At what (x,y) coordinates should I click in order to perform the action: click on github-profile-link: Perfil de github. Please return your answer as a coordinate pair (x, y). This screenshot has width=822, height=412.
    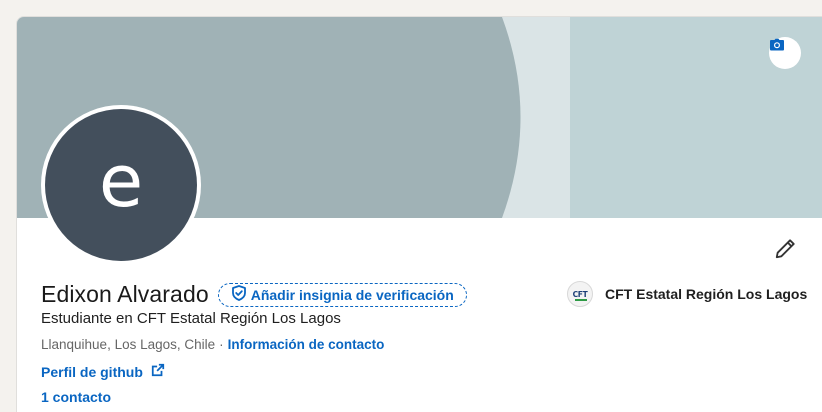
    Looking at the image, I should click on (103, 371).